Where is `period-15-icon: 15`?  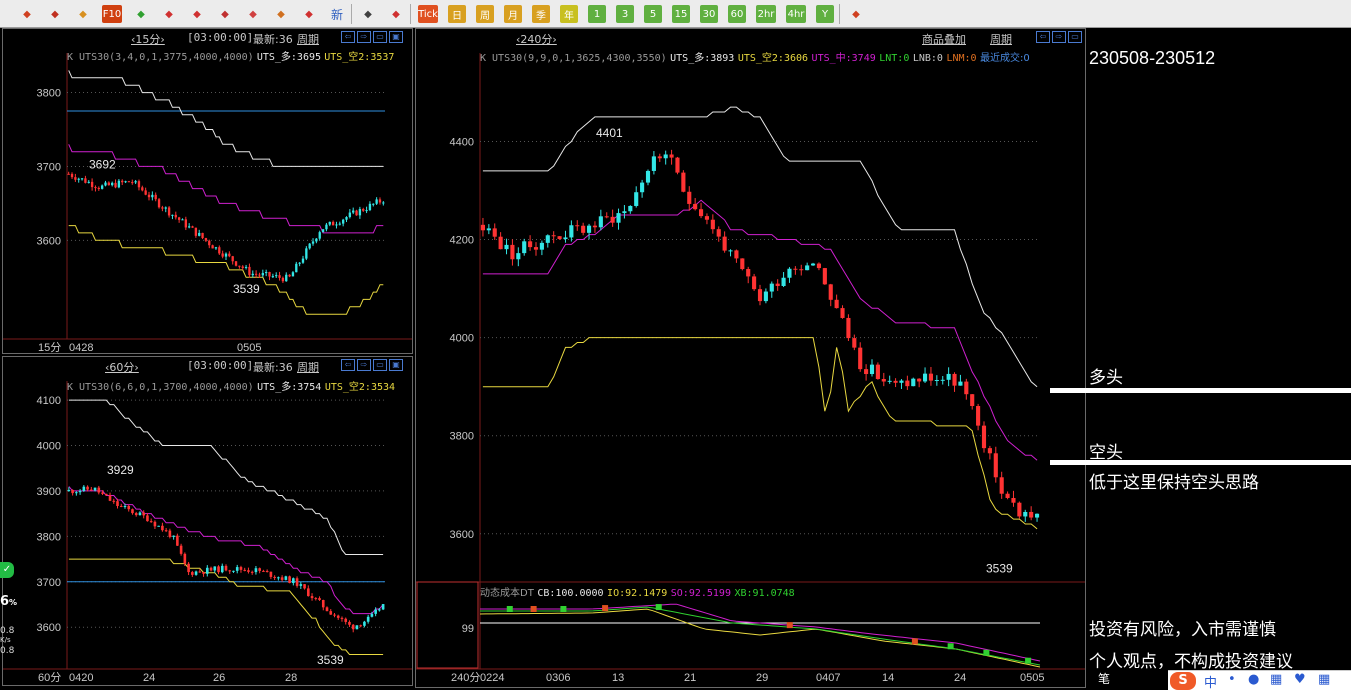
period-15-icon: 15 is located at coordinates (681, 14).